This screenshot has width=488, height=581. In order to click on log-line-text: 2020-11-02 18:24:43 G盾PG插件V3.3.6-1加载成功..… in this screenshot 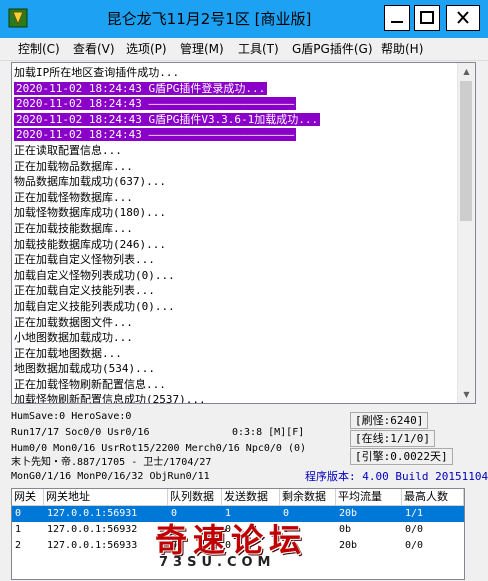, I will do `click(167, 119)`.